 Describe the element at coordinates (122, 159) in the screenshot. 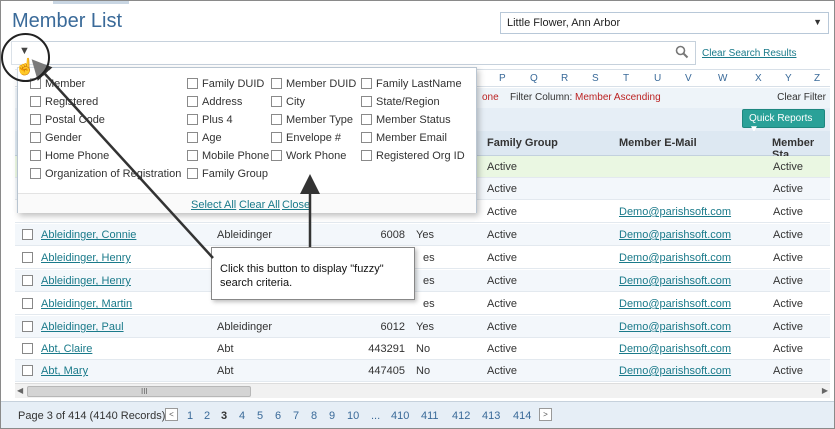

I see `arrow-to-toggle` at that location.